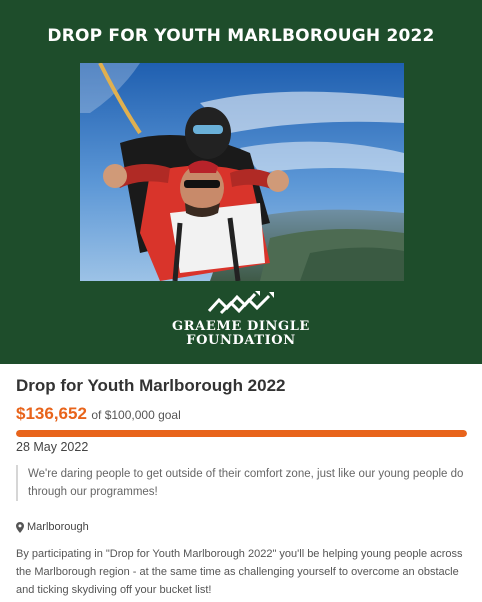  I want to click on progress-fill, so click(241, 433).